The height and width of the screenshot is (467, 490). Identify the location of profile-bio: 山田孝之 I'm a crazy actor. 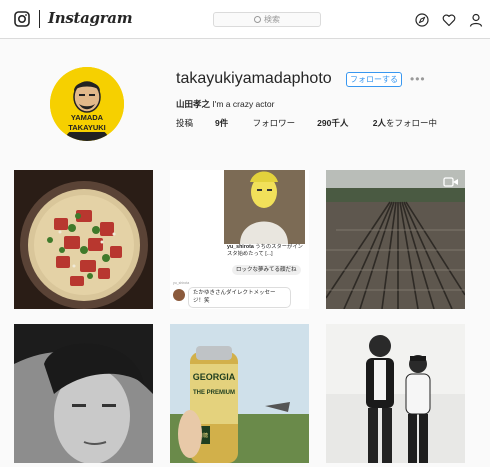
(225, 104).